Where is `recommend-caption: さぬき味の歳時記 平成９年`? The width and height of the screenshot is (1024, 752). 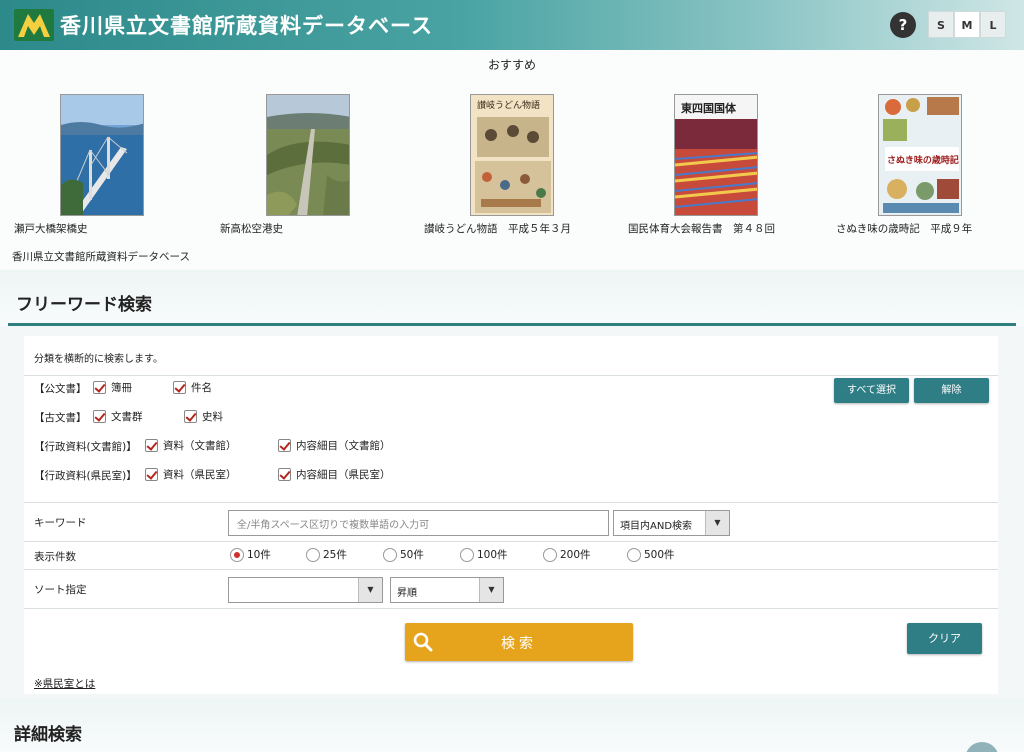 recommend-caption: さぬき味の歳時記 平成９年 is located at coordinates (904, 228).